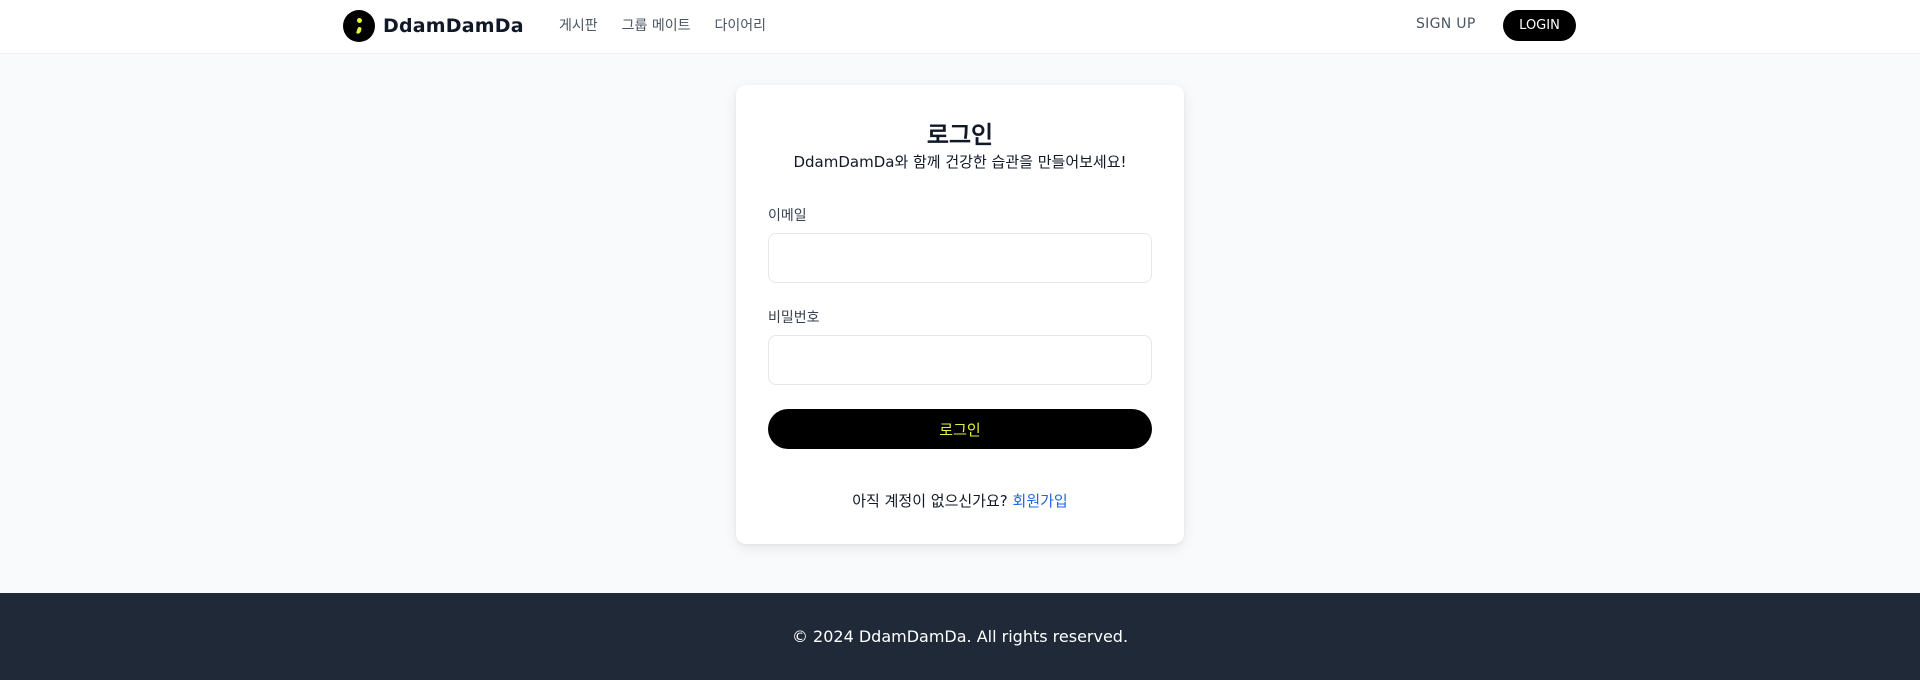  I want to click on email-field, so click(960, 258).